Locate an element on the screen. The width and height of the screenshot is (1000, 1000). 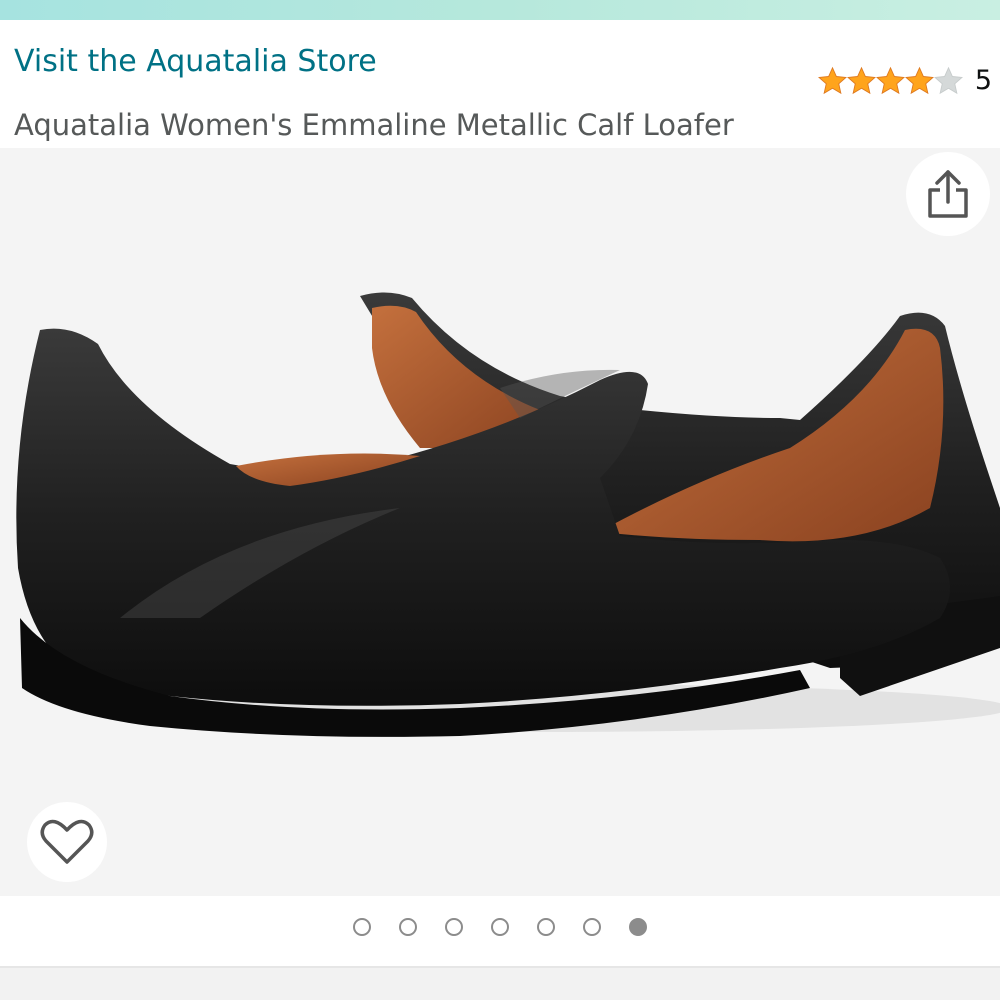
wishlist-button is located at coordinates (67, 842).